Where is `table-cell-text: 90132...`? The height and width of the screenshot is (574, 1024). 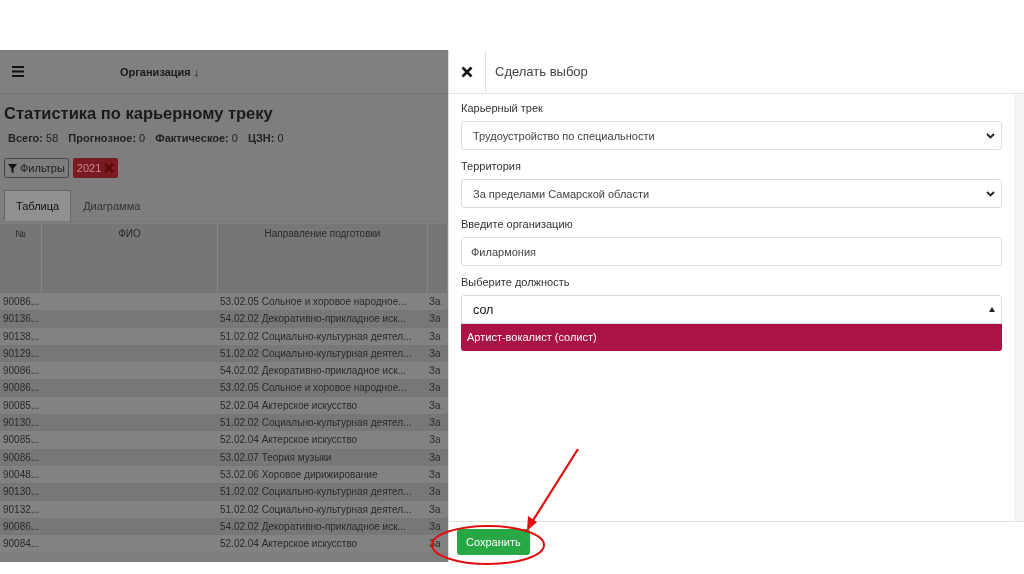
table-cell-text: 90132... is located at coordinates (21, 509).